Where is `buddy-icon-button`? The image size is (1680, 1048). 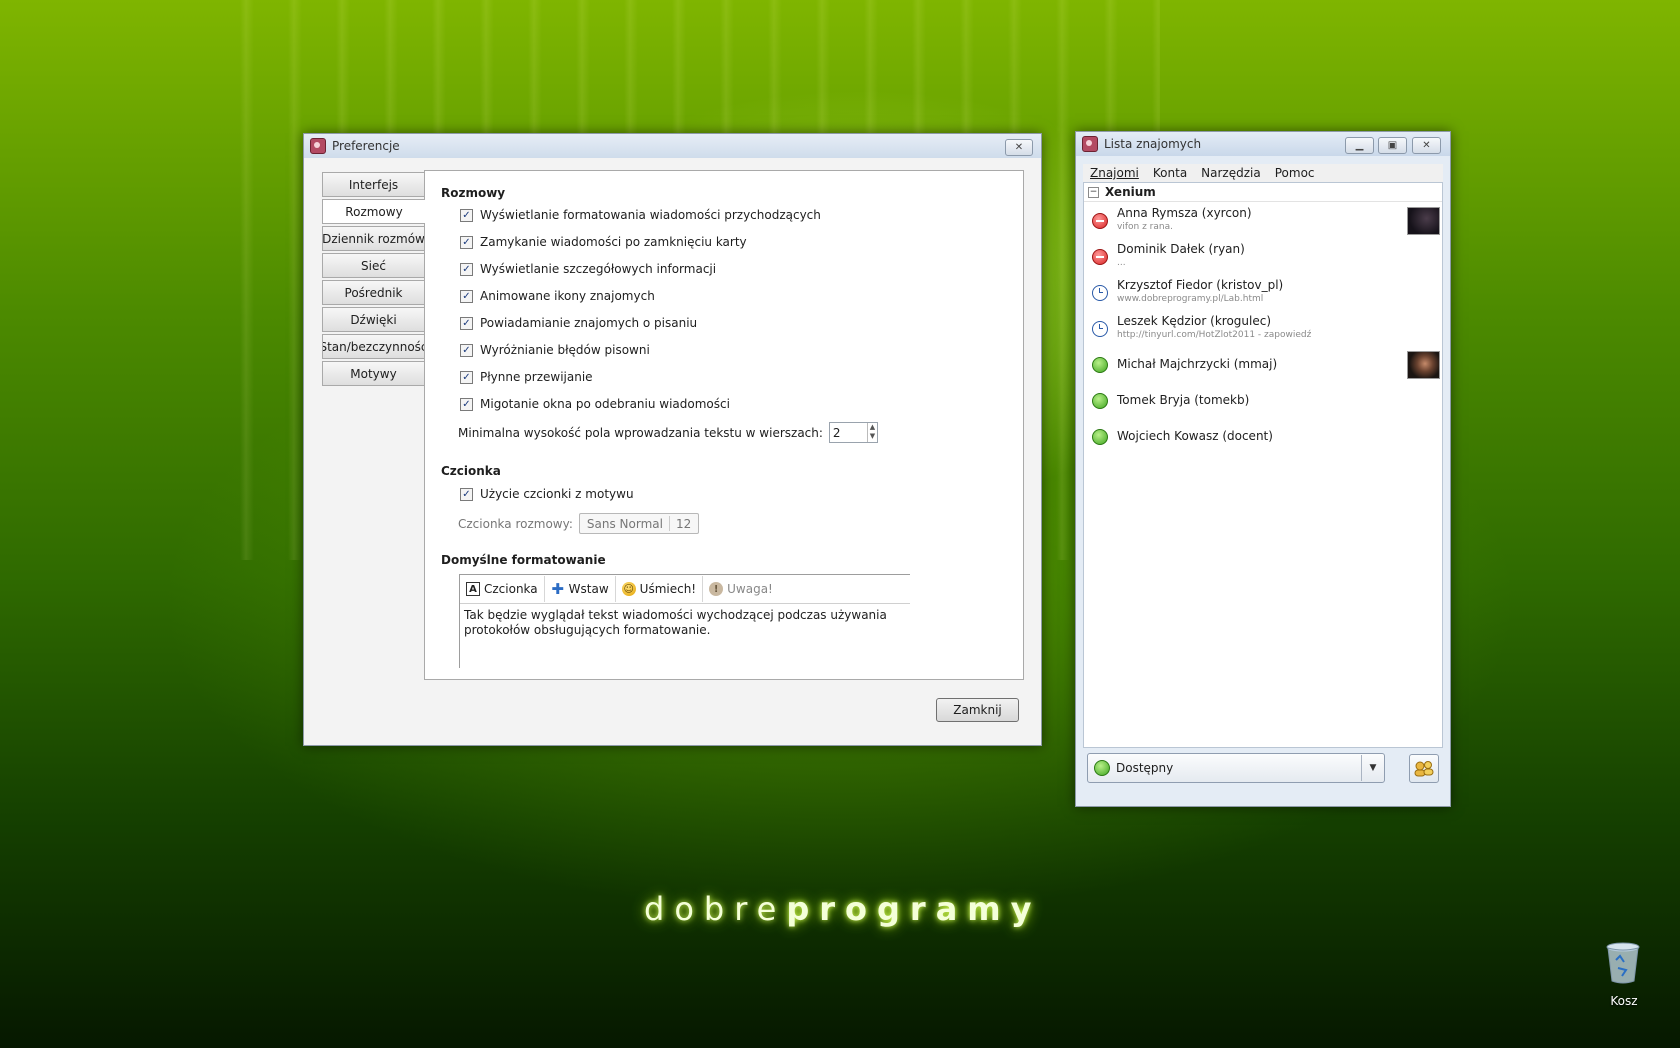 buddy-icon-button is located at coordinates (1424, 768).